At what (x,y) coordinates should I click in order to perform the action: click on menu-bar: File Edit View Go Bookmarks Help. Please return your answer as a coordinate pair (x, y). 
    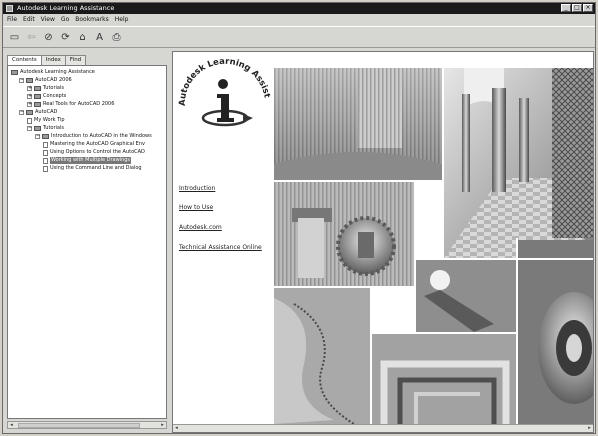
    Looking at the image, I should click on (299, 20).